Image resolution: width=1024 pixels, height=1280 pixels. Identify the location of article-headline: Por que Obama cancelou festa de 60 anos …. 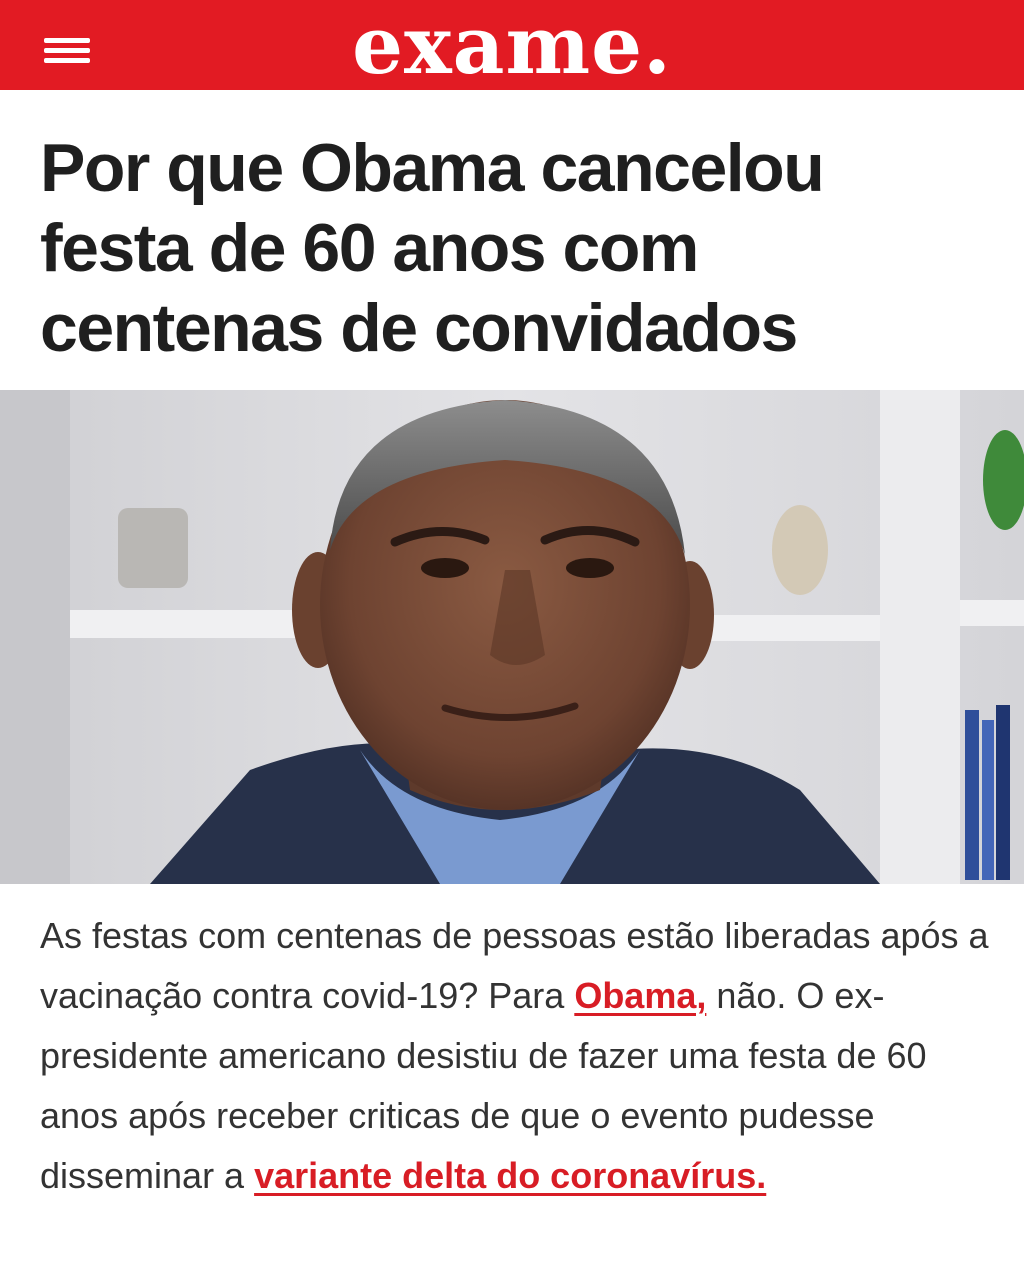
(432, 248).